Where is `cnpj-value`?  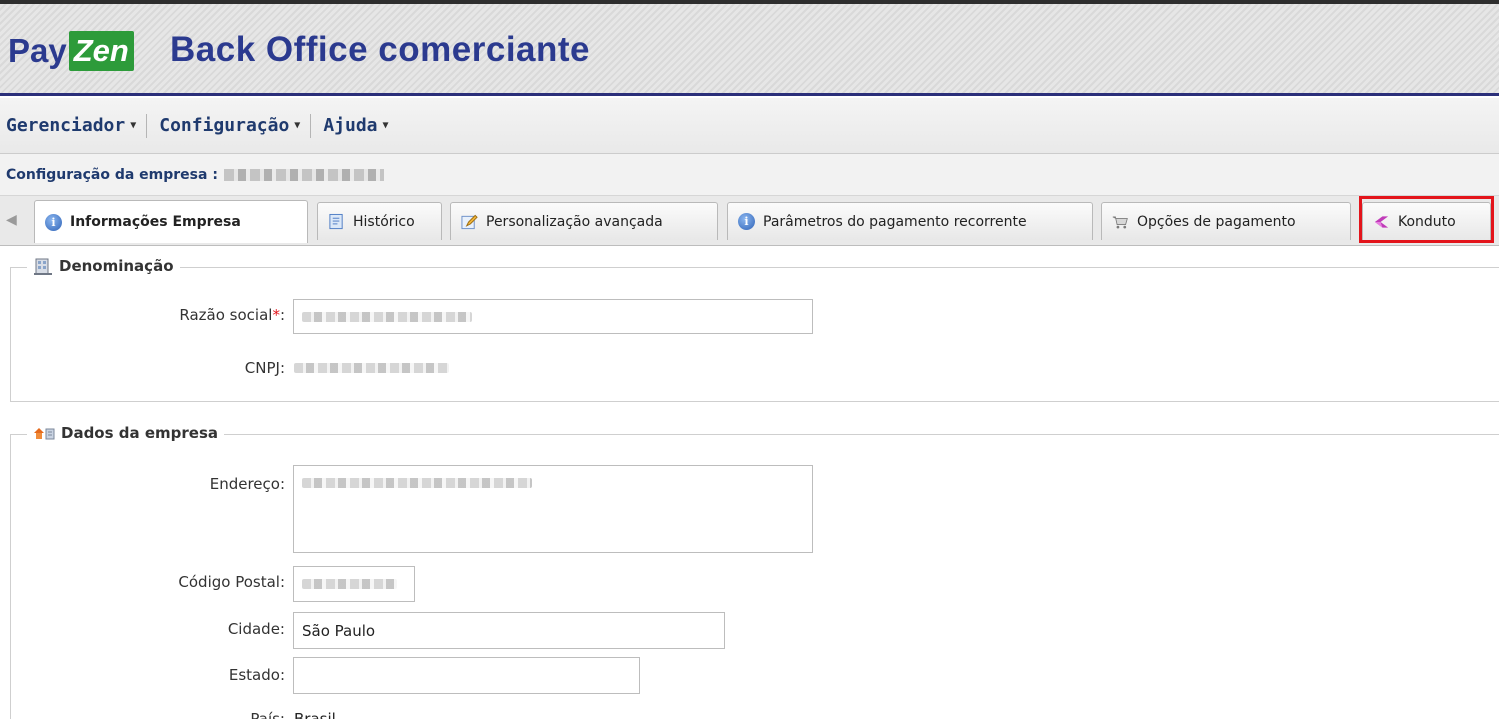
cnpj-value is located at coordinates (371, 368).